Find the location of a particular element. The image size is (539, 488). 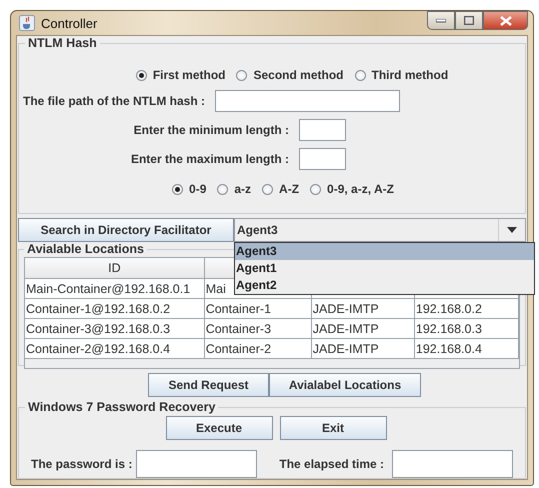

table-cell: Container-1@192.168.0.2 is located at coordinates (115, 308).